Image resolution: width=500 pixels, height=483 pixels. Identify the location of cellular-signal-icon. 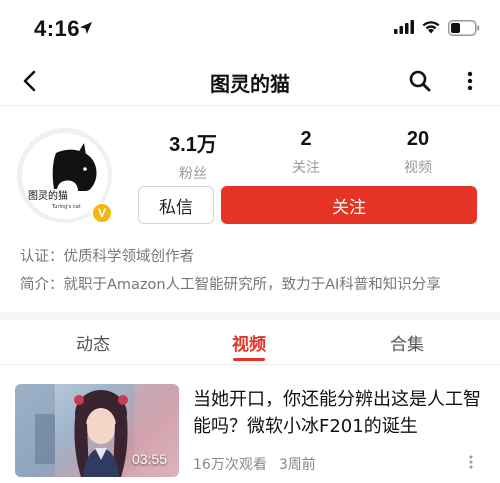
(404, 27).